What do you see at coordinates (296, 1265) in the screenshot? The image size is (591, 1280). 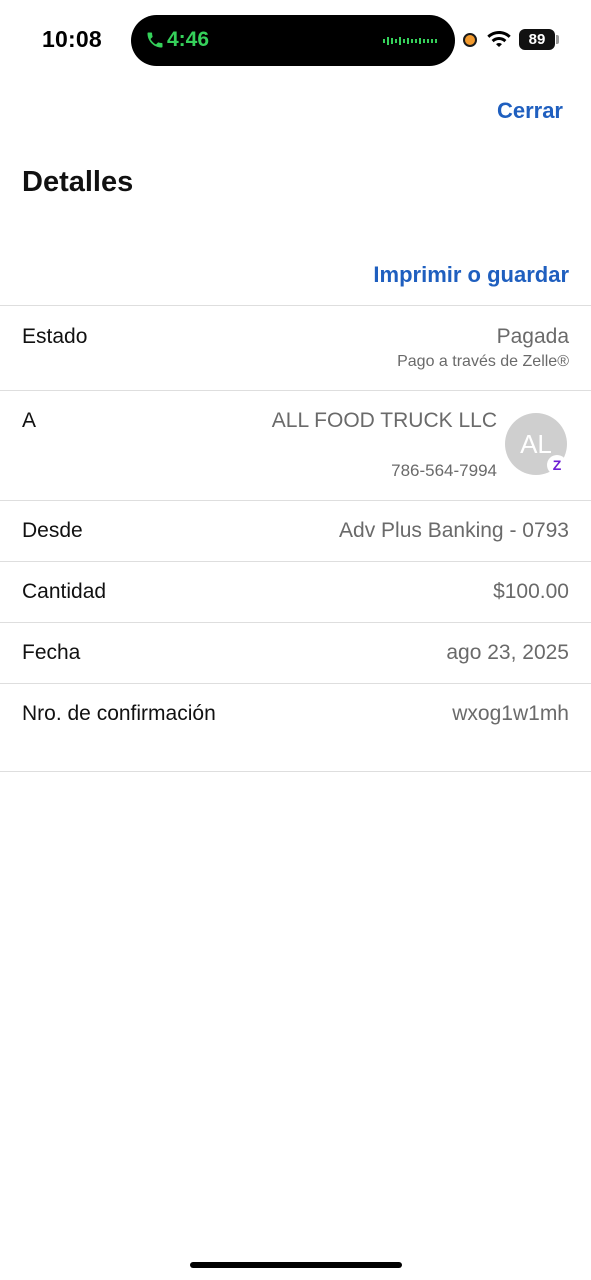 I see `home-indicator` at bounding box center [296, 1265].